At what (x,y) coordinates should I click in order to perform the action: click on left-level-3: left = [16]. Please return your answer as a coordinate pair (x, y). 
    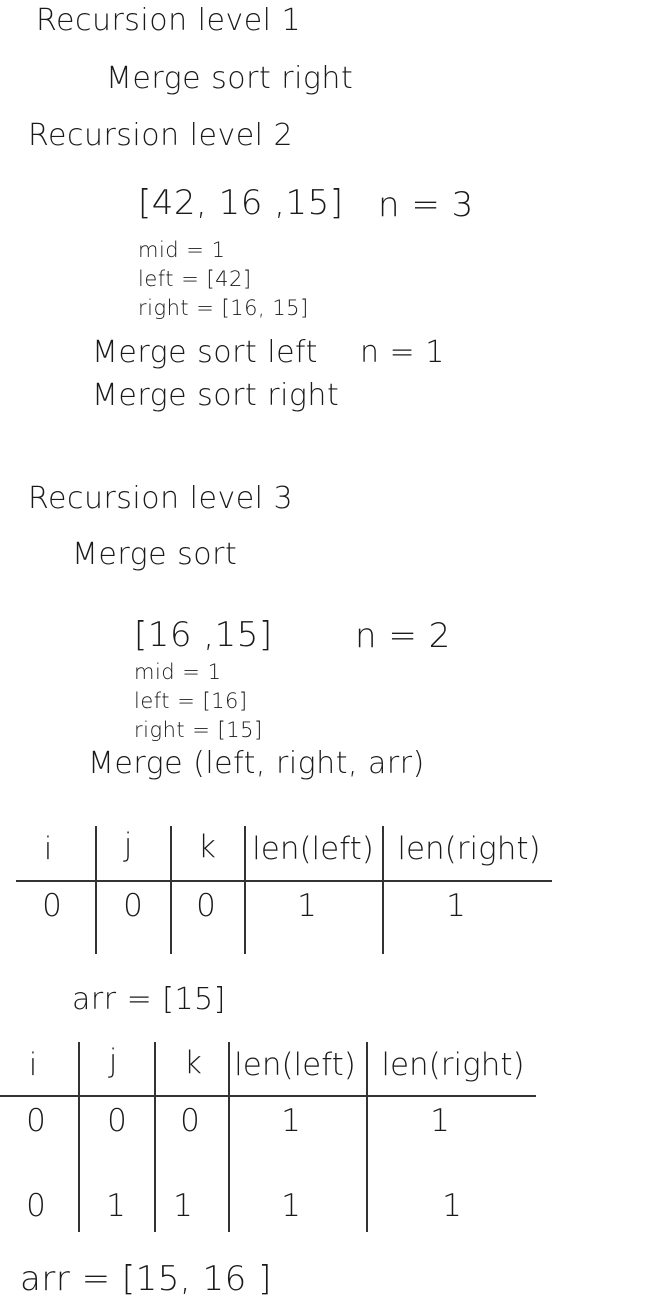
    Looking at the image, I should click on (191, 701).